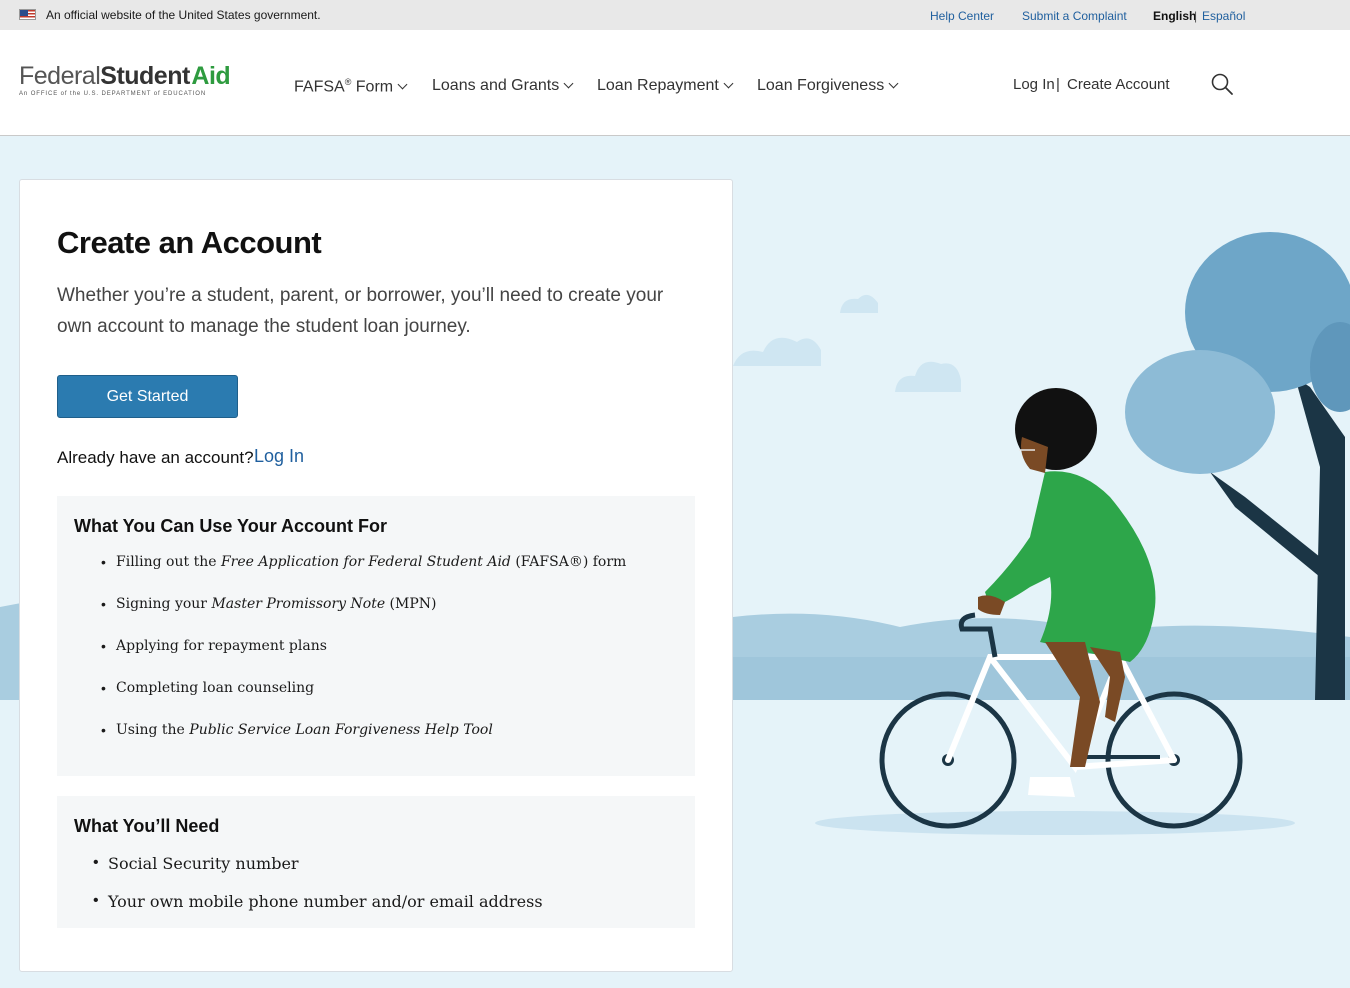  What do you see at coordinates (319, 87) in the screenshot?
I see `nav-fafsa-label: FAFSA` at bounding box center [319, 87].